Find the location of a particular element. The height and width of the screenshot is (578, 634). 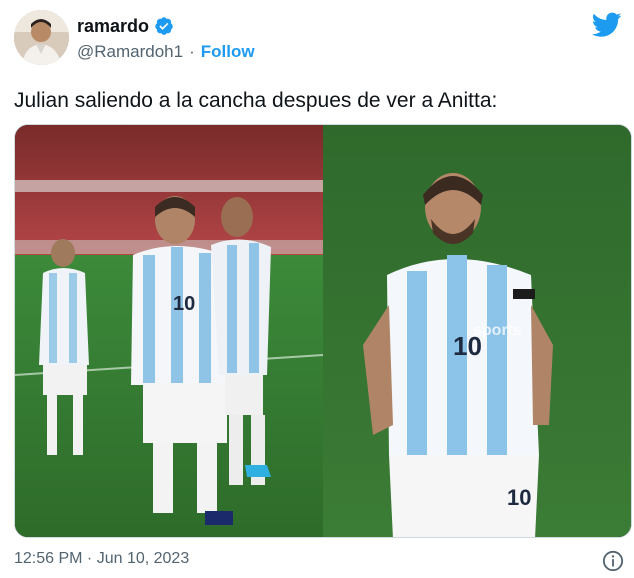

jersey-number-left: 10 is located at coordinates (184, 304).